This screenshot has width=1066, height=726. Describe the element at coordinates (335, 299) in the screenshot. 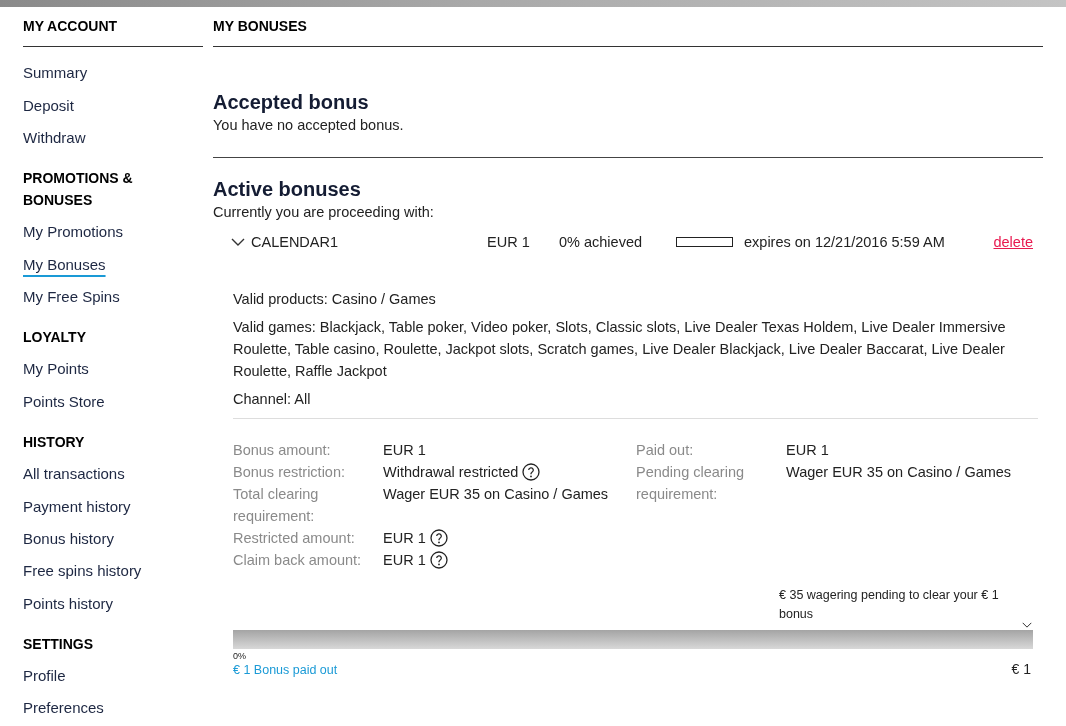

I see `detail-text: Valid products: Casino / Games` at that location.